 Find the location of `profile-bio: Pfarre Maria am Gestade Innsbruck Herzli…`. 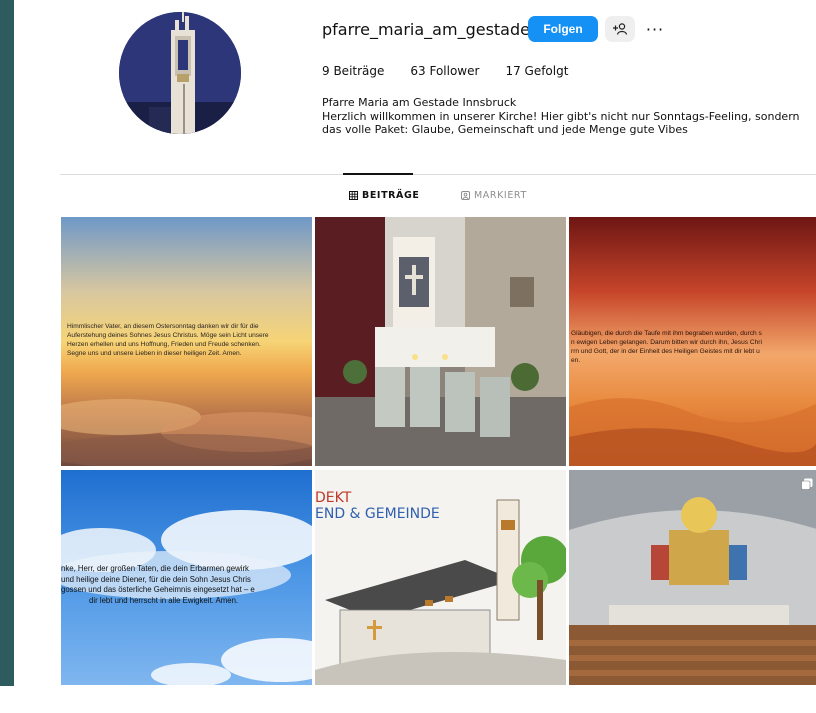

profile-bio: Pfarre Maria am Gestade Innsbruck Herzli… is located at coordinates (569, 116).